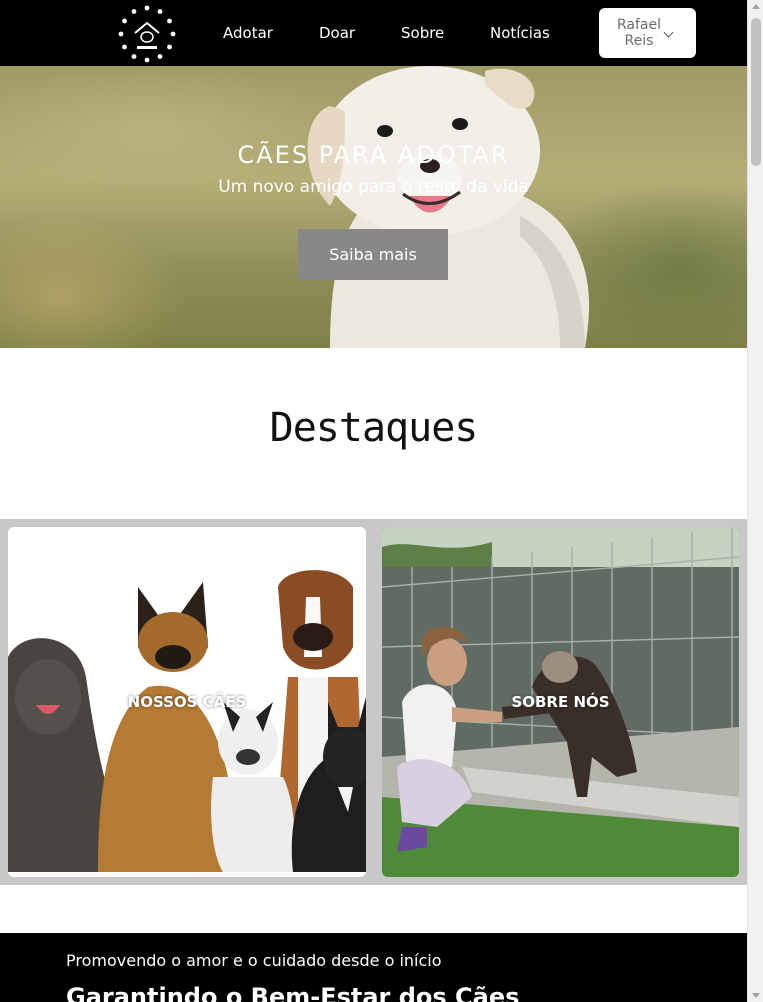  What do you see at coordinates (373, 187) in the screenshot?
I see `hero-subtitle: Um novo amigo para o resto da vida` at bounding box center [373, 187].